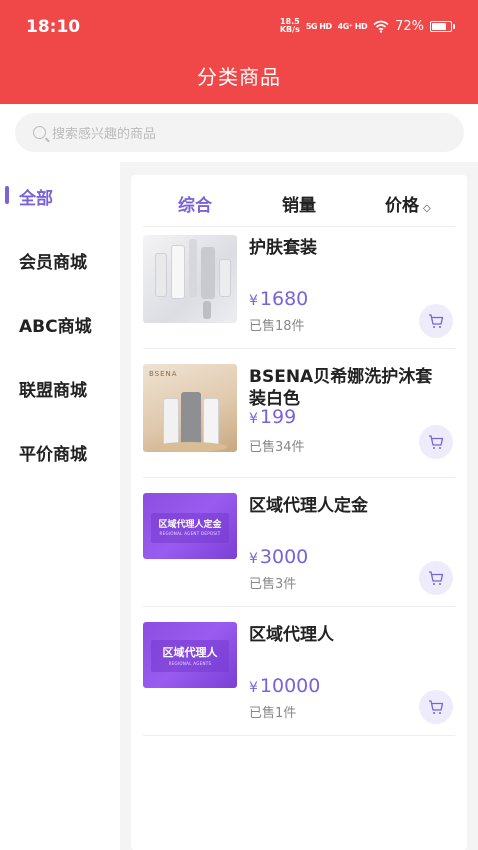  Describe the element at coordinates (318, 26) in the screenshot. I see `signal-5g-icon: 5G HD` at that location.